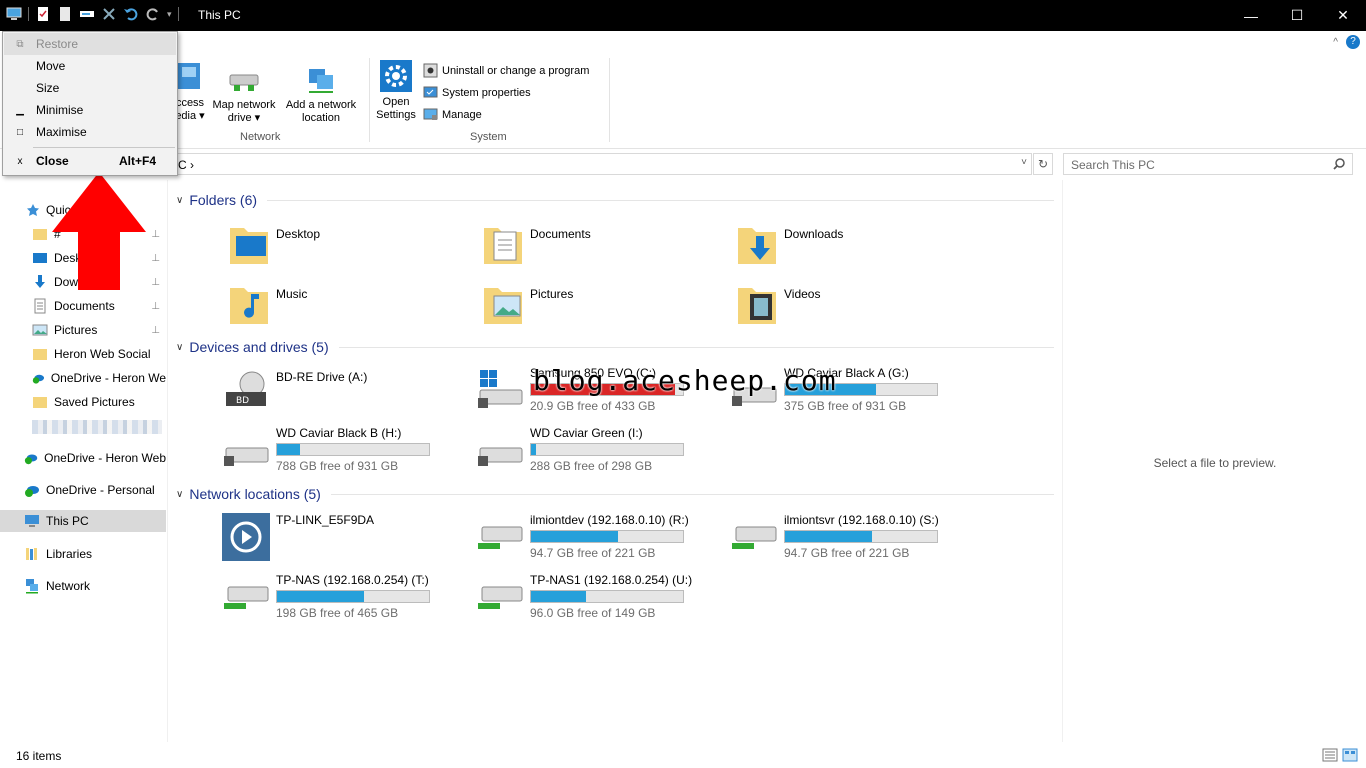 This screenshot has height=768, width=1366. I want to click on window-title: This PC, so click(219, 15).